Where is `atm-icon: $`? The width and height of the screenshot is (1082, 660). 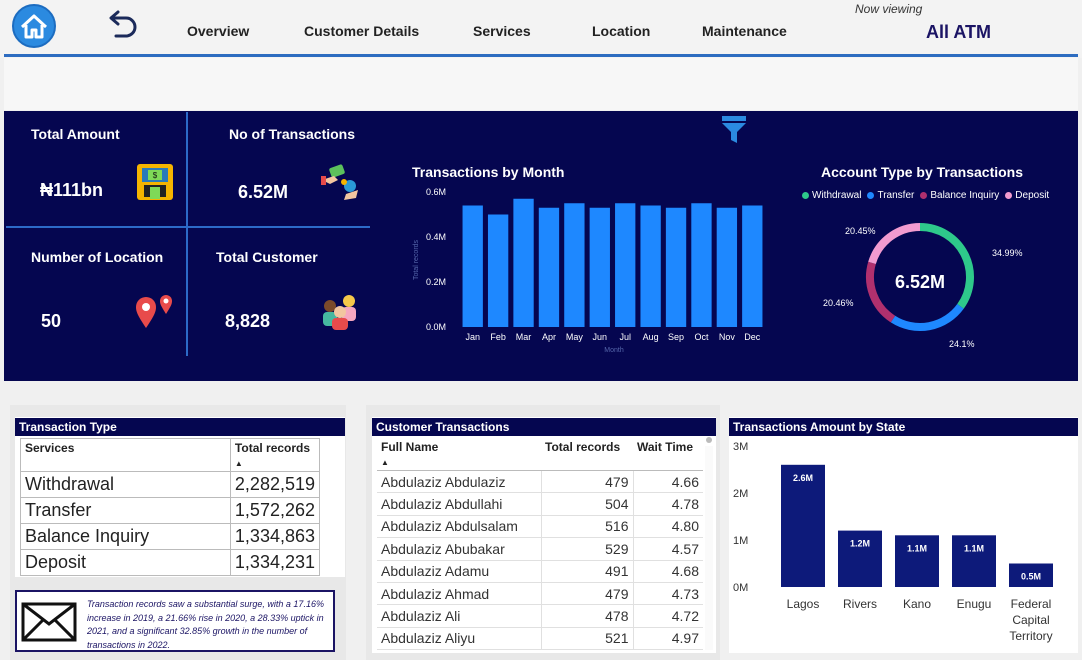 atm-icon: $ is located at coordinates (155, 182).